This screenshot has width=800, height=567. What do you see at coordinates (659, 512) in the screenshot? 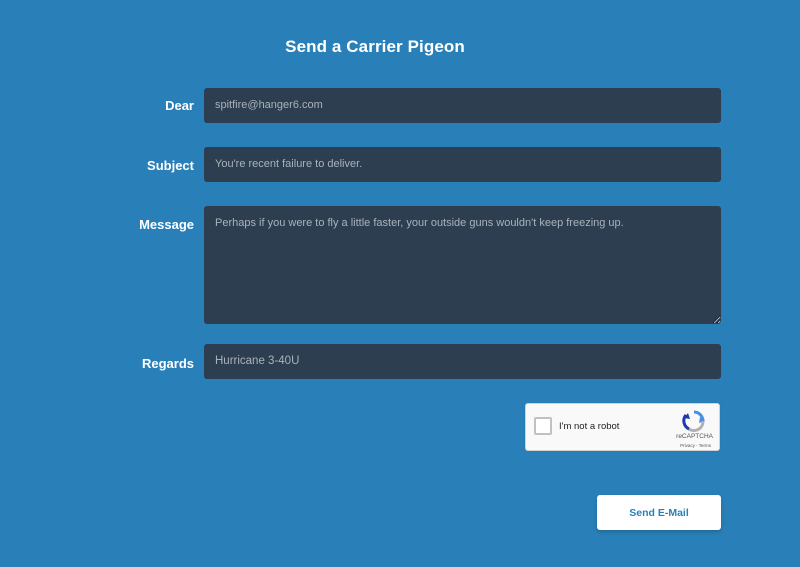
I see `send-email-button: Send E-Mail` at bounding box center [659, 512].